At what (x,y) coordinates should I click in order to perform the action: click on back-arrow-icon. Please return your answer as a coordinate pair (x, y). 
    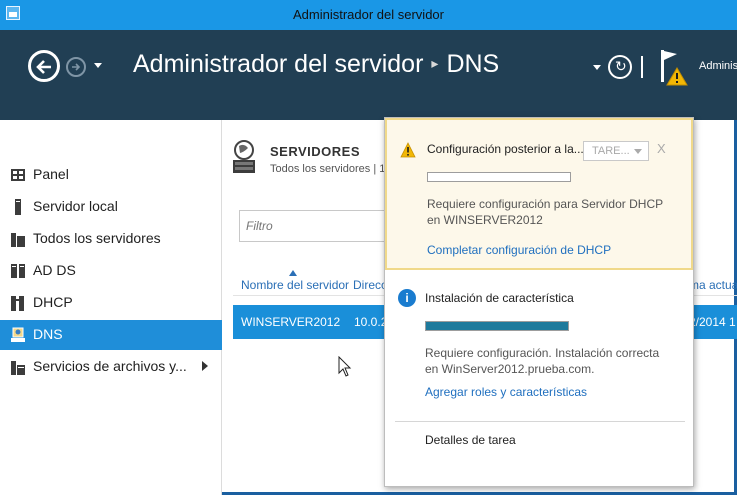
    Looking at the image, I should click on (43, 67).